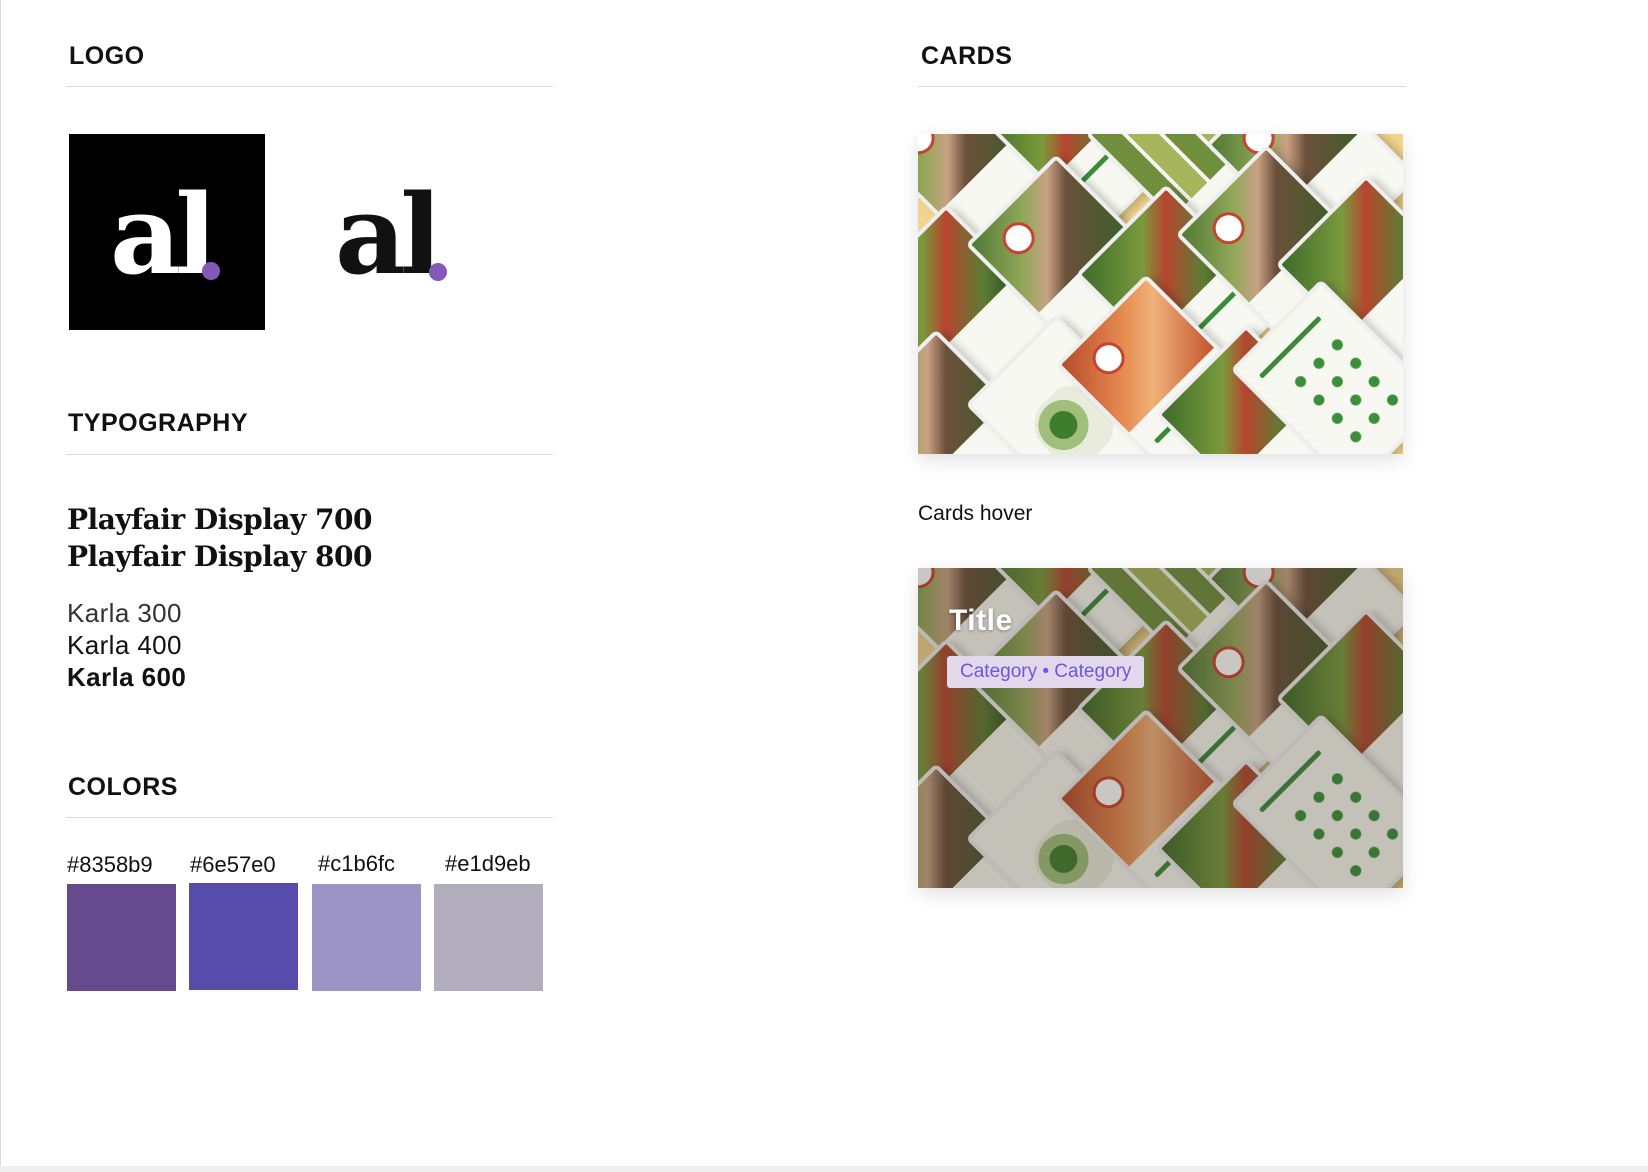  Describe the element at coordinates (123, 787) in the screenshot. I see `colors-heading: COLORS` at that location.